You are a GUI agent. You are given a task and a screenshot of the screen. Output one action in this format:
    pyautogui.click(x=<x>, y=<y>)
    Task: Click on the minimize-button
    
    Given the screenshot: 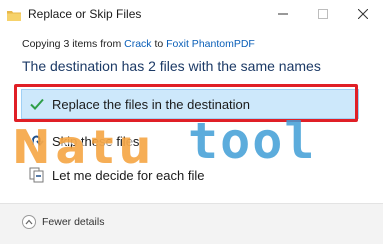 What is the action you would take?
    pyautogui.click(x=283, y=14)
    